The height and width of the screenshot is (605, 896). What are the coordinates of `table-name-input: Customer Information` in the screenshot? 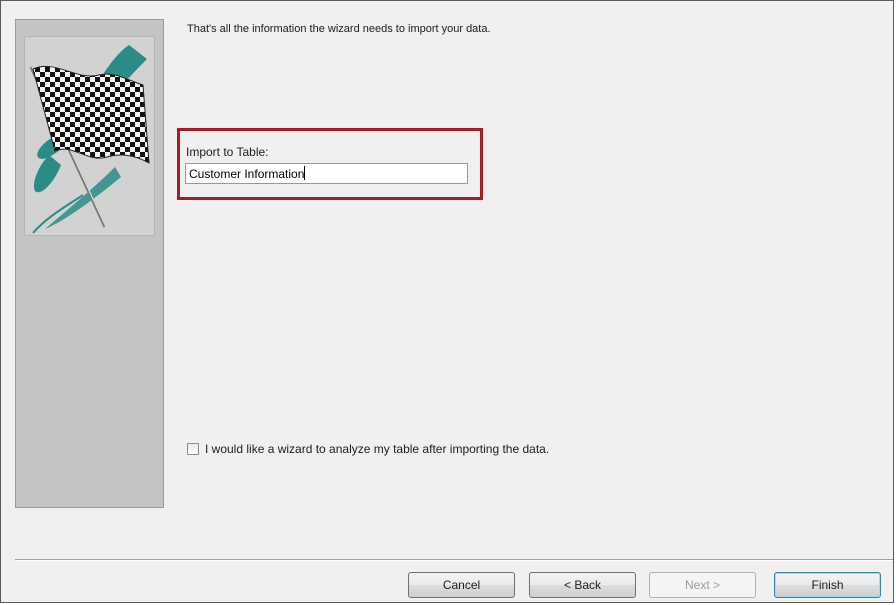 It's located at (326, 173).